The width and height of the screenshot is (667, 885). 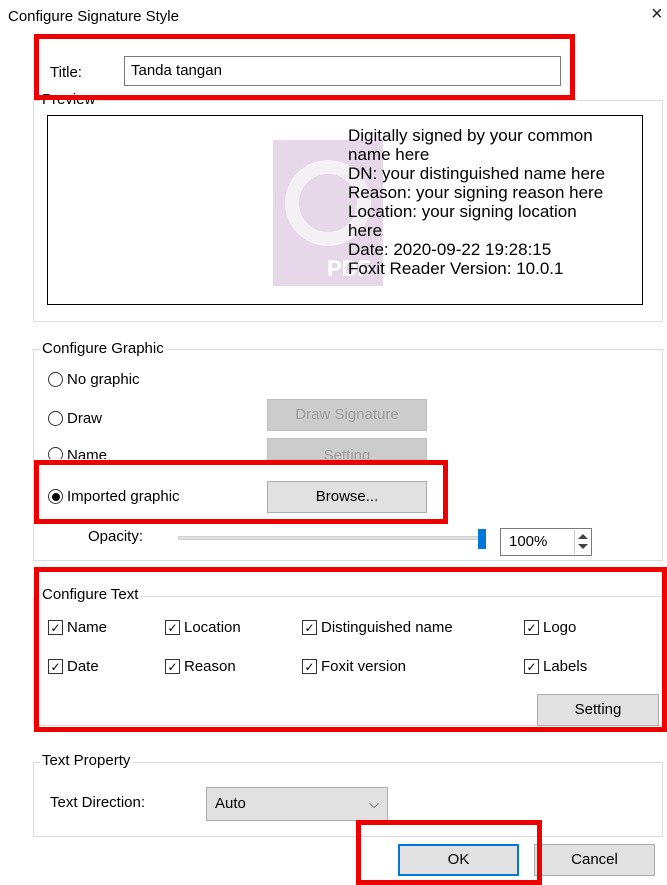 What do you see at coordinates (98, 802) in the screenshot?
I see `text-direction-label: Text Direction:` at bounding box center [98, 802].